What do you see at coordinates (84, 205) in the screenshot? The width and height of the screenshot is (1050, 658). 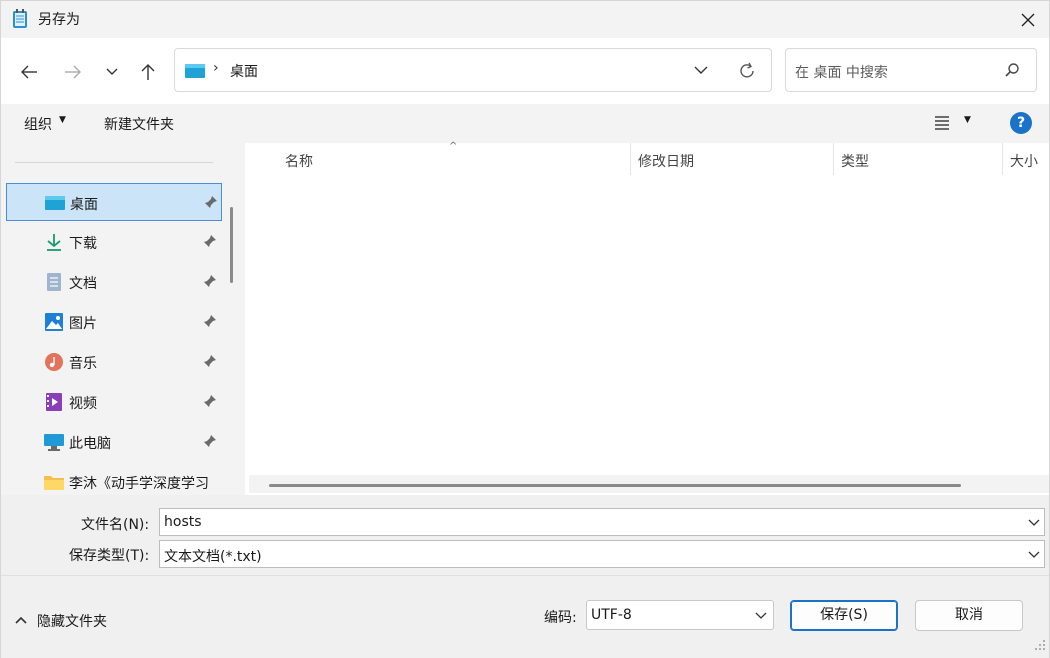 I see `sidebar-item-label: 桌面` at bounding box center [84, 205].